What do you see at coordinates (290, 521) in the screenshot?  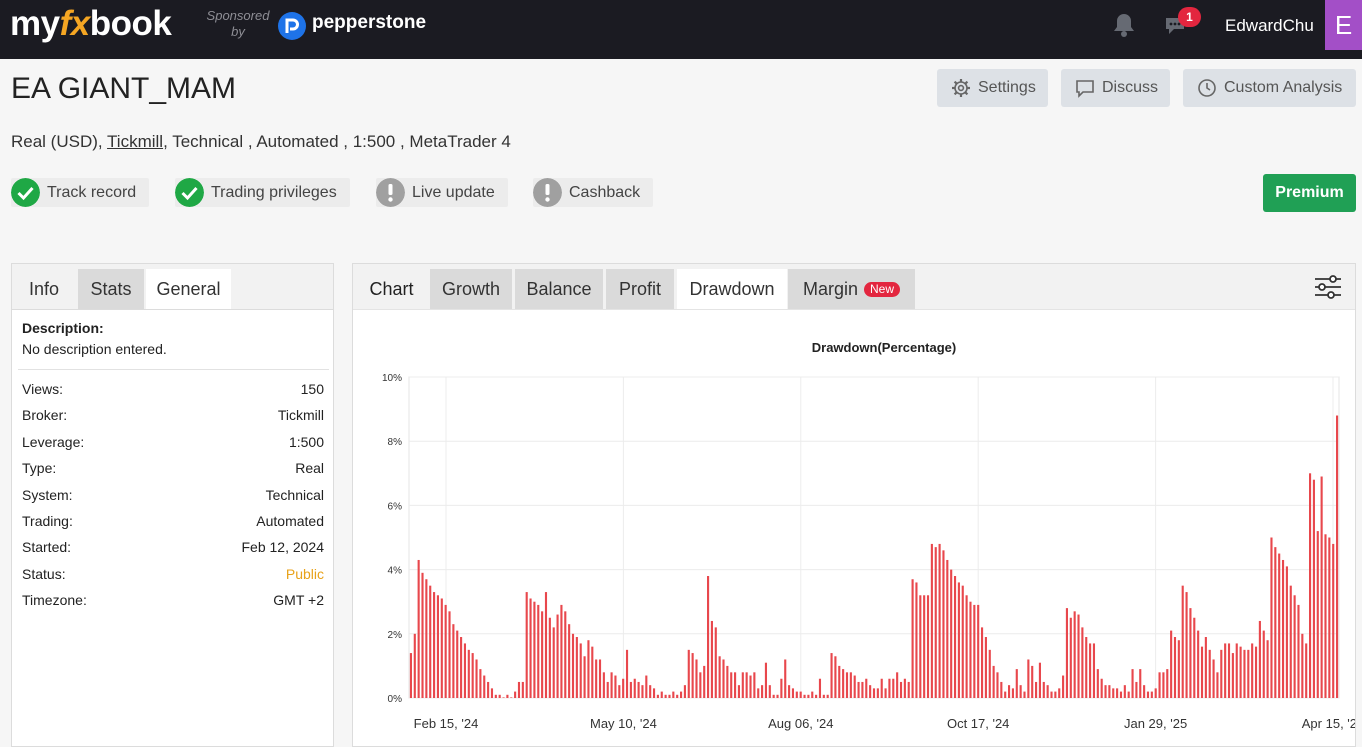 I see `row-value: Automated` at bounding box center [290, 521].